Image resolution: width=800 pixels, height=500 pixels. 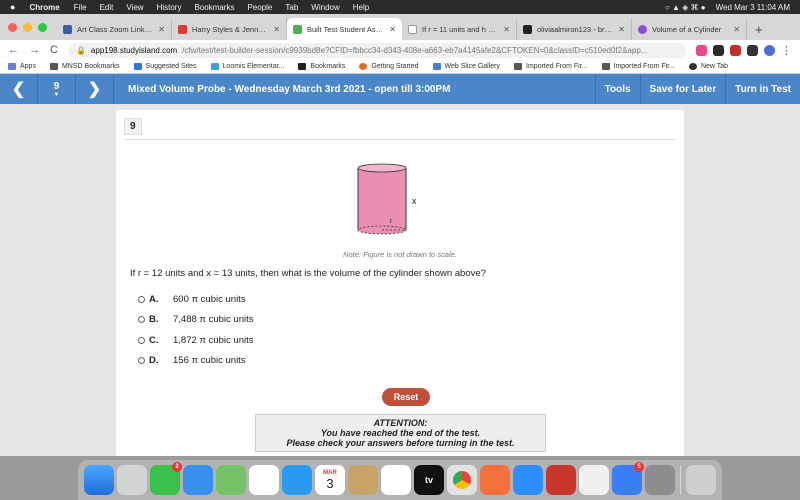 I want to click on browser-tab: Volume of a Cylinder ✕, so click(x=689, y=29).